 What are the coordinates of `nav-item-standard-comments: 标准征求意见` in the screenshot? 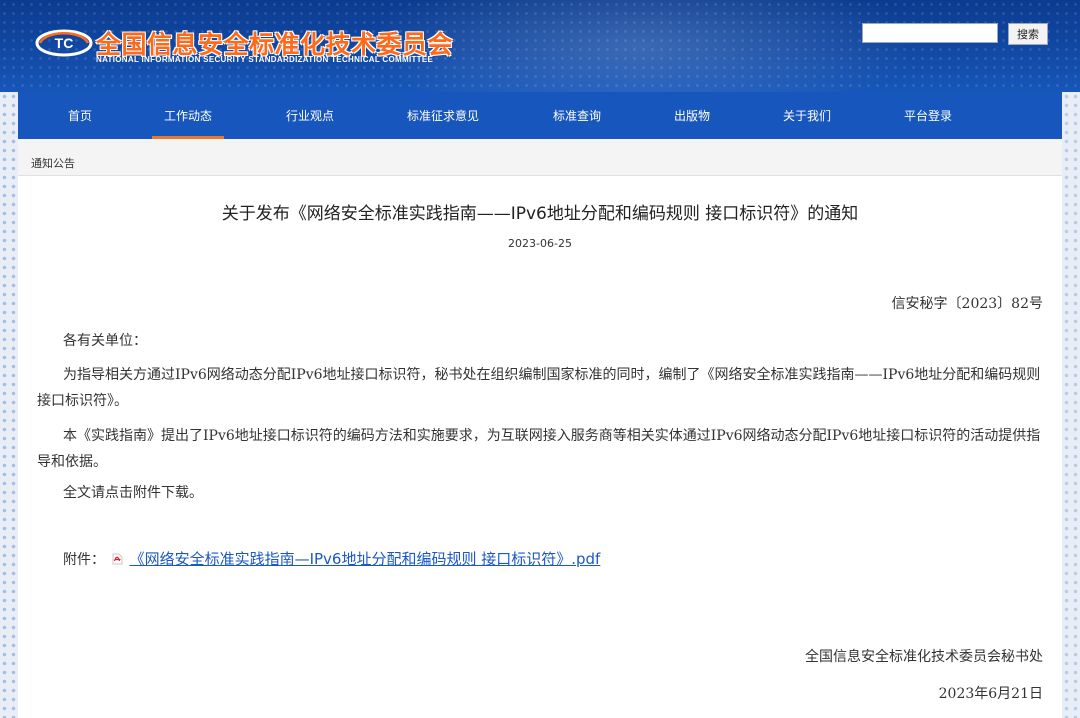 It's located at (443, 115).